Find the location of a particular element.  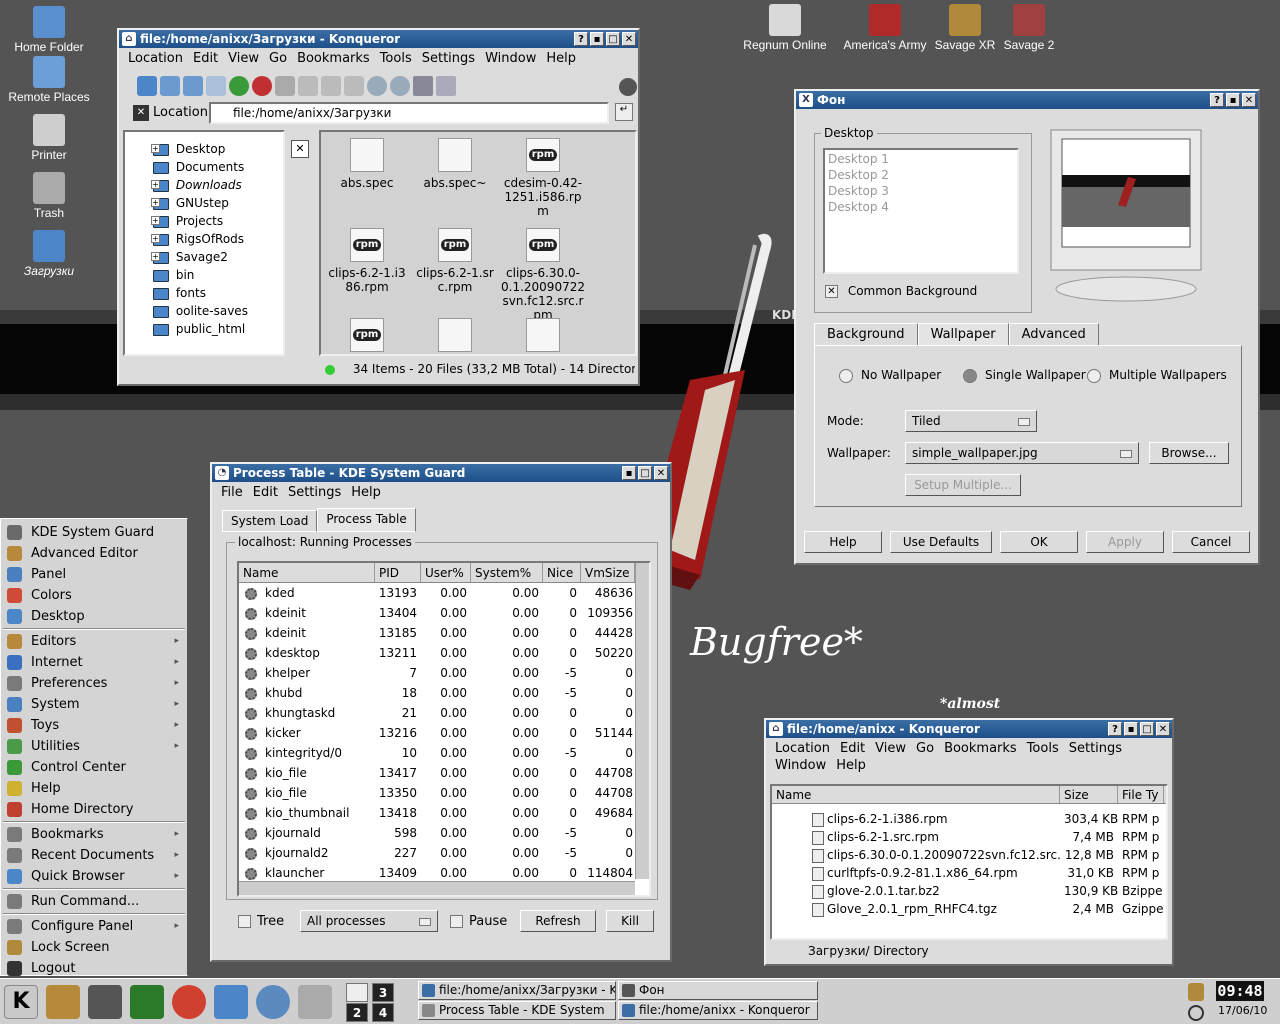

desktop-icon: Printer is located at coordinates (49, 138).